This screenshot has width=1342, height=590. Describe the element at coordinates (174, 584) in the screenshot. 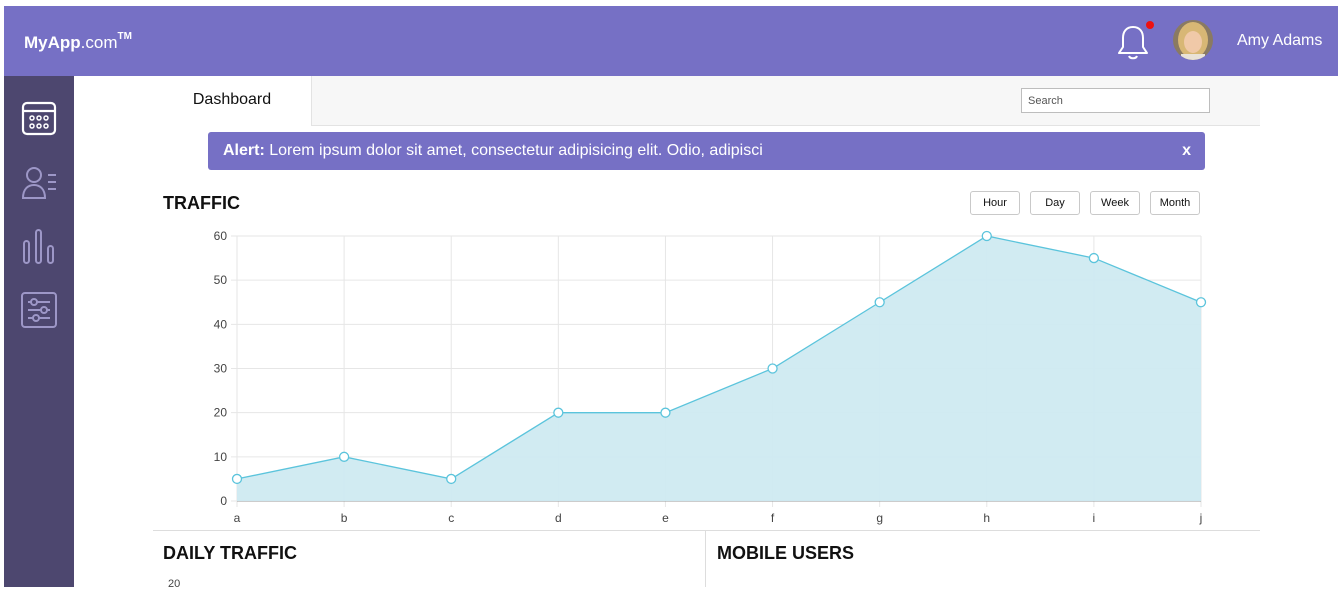

I see `daily-traffic-y-tick: 20` at that location.